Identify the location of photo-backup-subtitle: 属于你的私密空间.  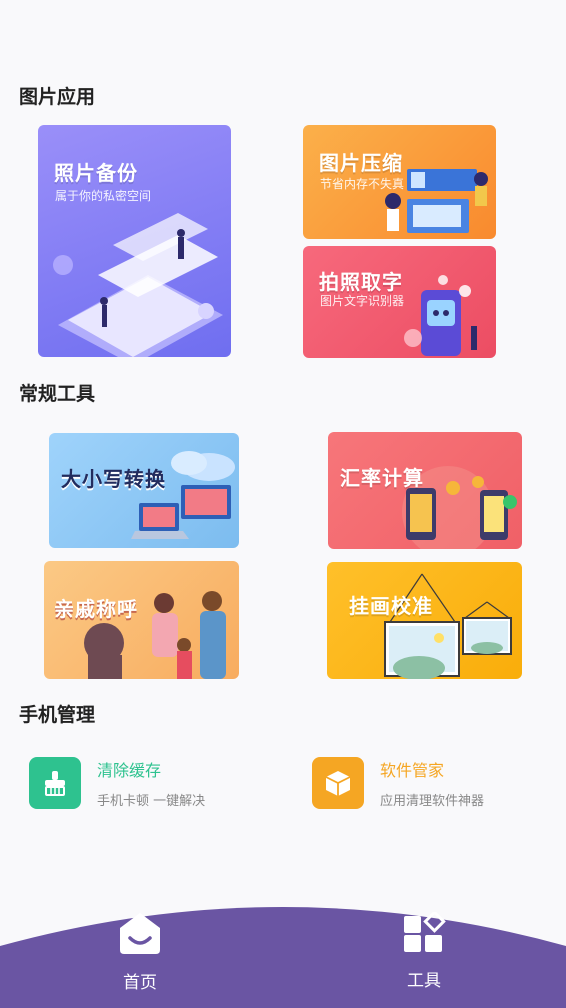
(103, 196).